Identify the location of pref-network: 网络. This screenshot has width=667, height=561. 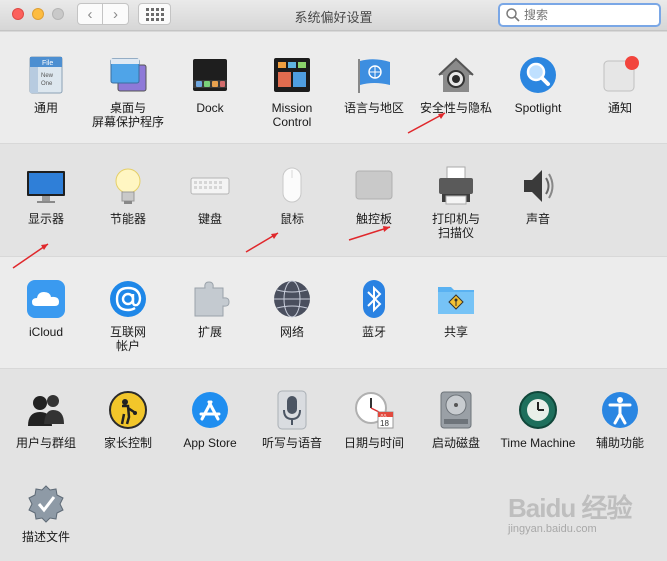
(292, 309).